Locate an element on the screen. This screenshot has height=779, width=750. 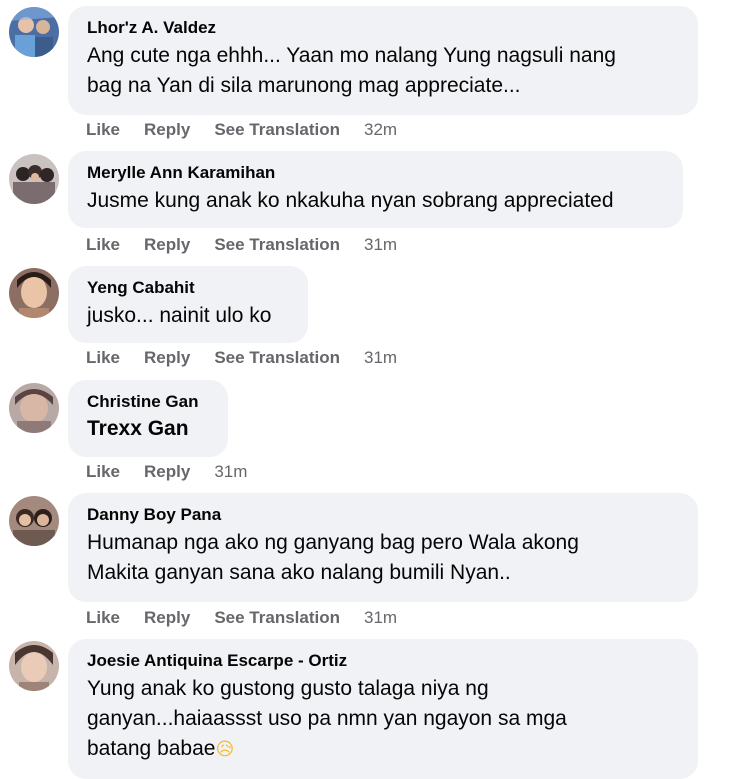
comment-author: Christine Gan is located at coordinates (147, 402).